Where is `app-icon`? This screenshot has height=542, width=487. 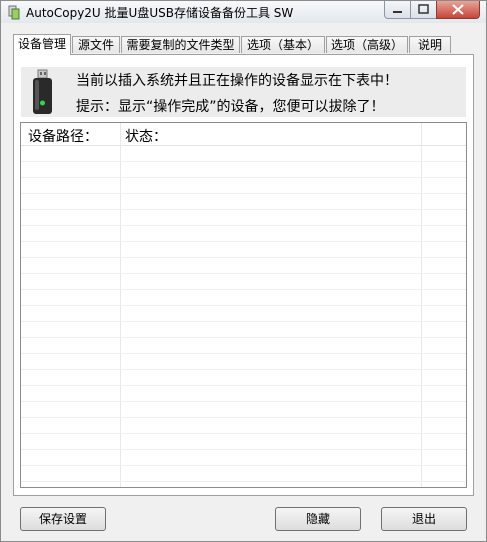 app-icon is located at coordinates (14, 12).